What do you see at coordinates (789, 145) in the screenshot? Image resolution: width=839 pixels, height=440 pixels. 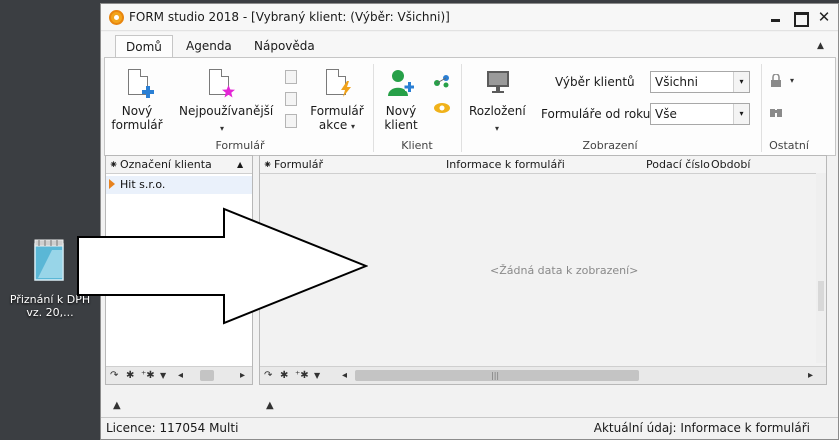 I see `group-label-ostatni: Ostatní` at bounding box center [789, 145].